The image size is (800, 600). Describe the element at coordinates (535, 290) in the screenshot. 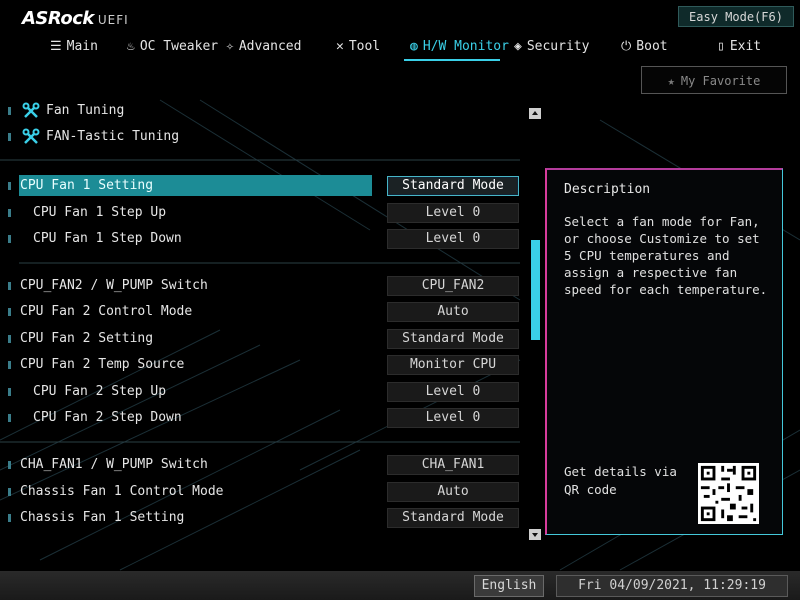

I see `scrollbar-thumb` at that location.